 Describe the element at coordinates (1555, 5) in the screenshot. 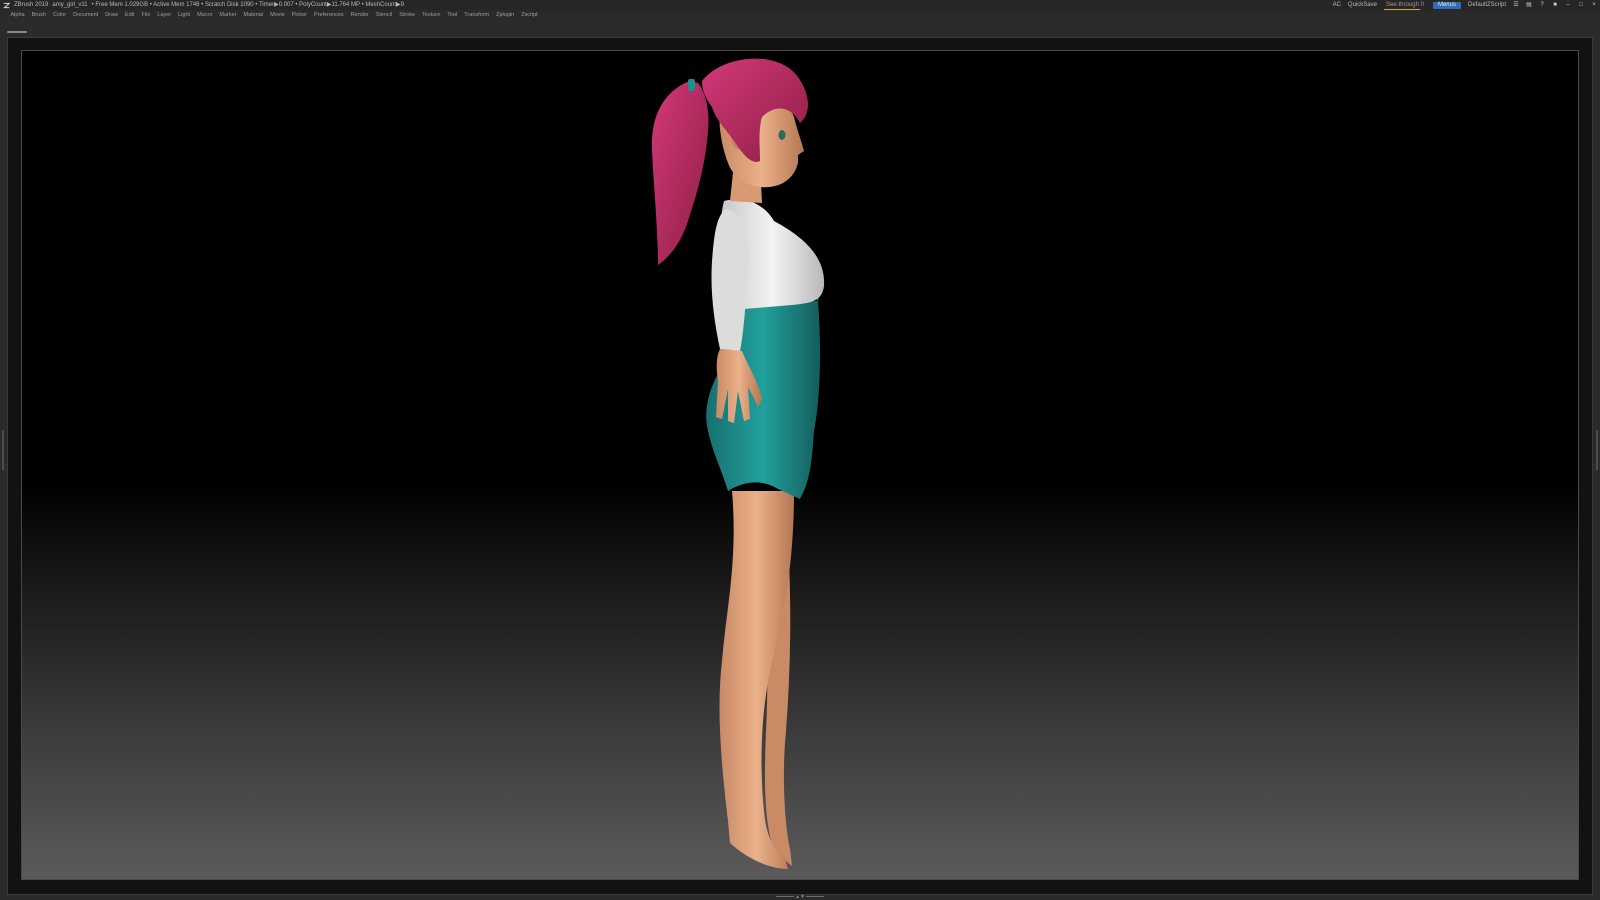

I see `lock-icon: ■` at that location.